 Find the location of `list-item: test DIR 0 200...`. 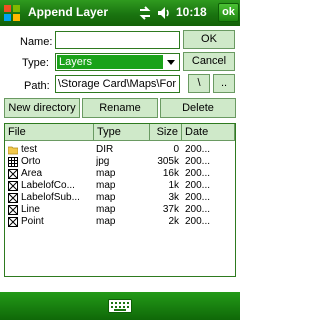

list-item: test DIR 0 200... is located at coordinates (120, 150).